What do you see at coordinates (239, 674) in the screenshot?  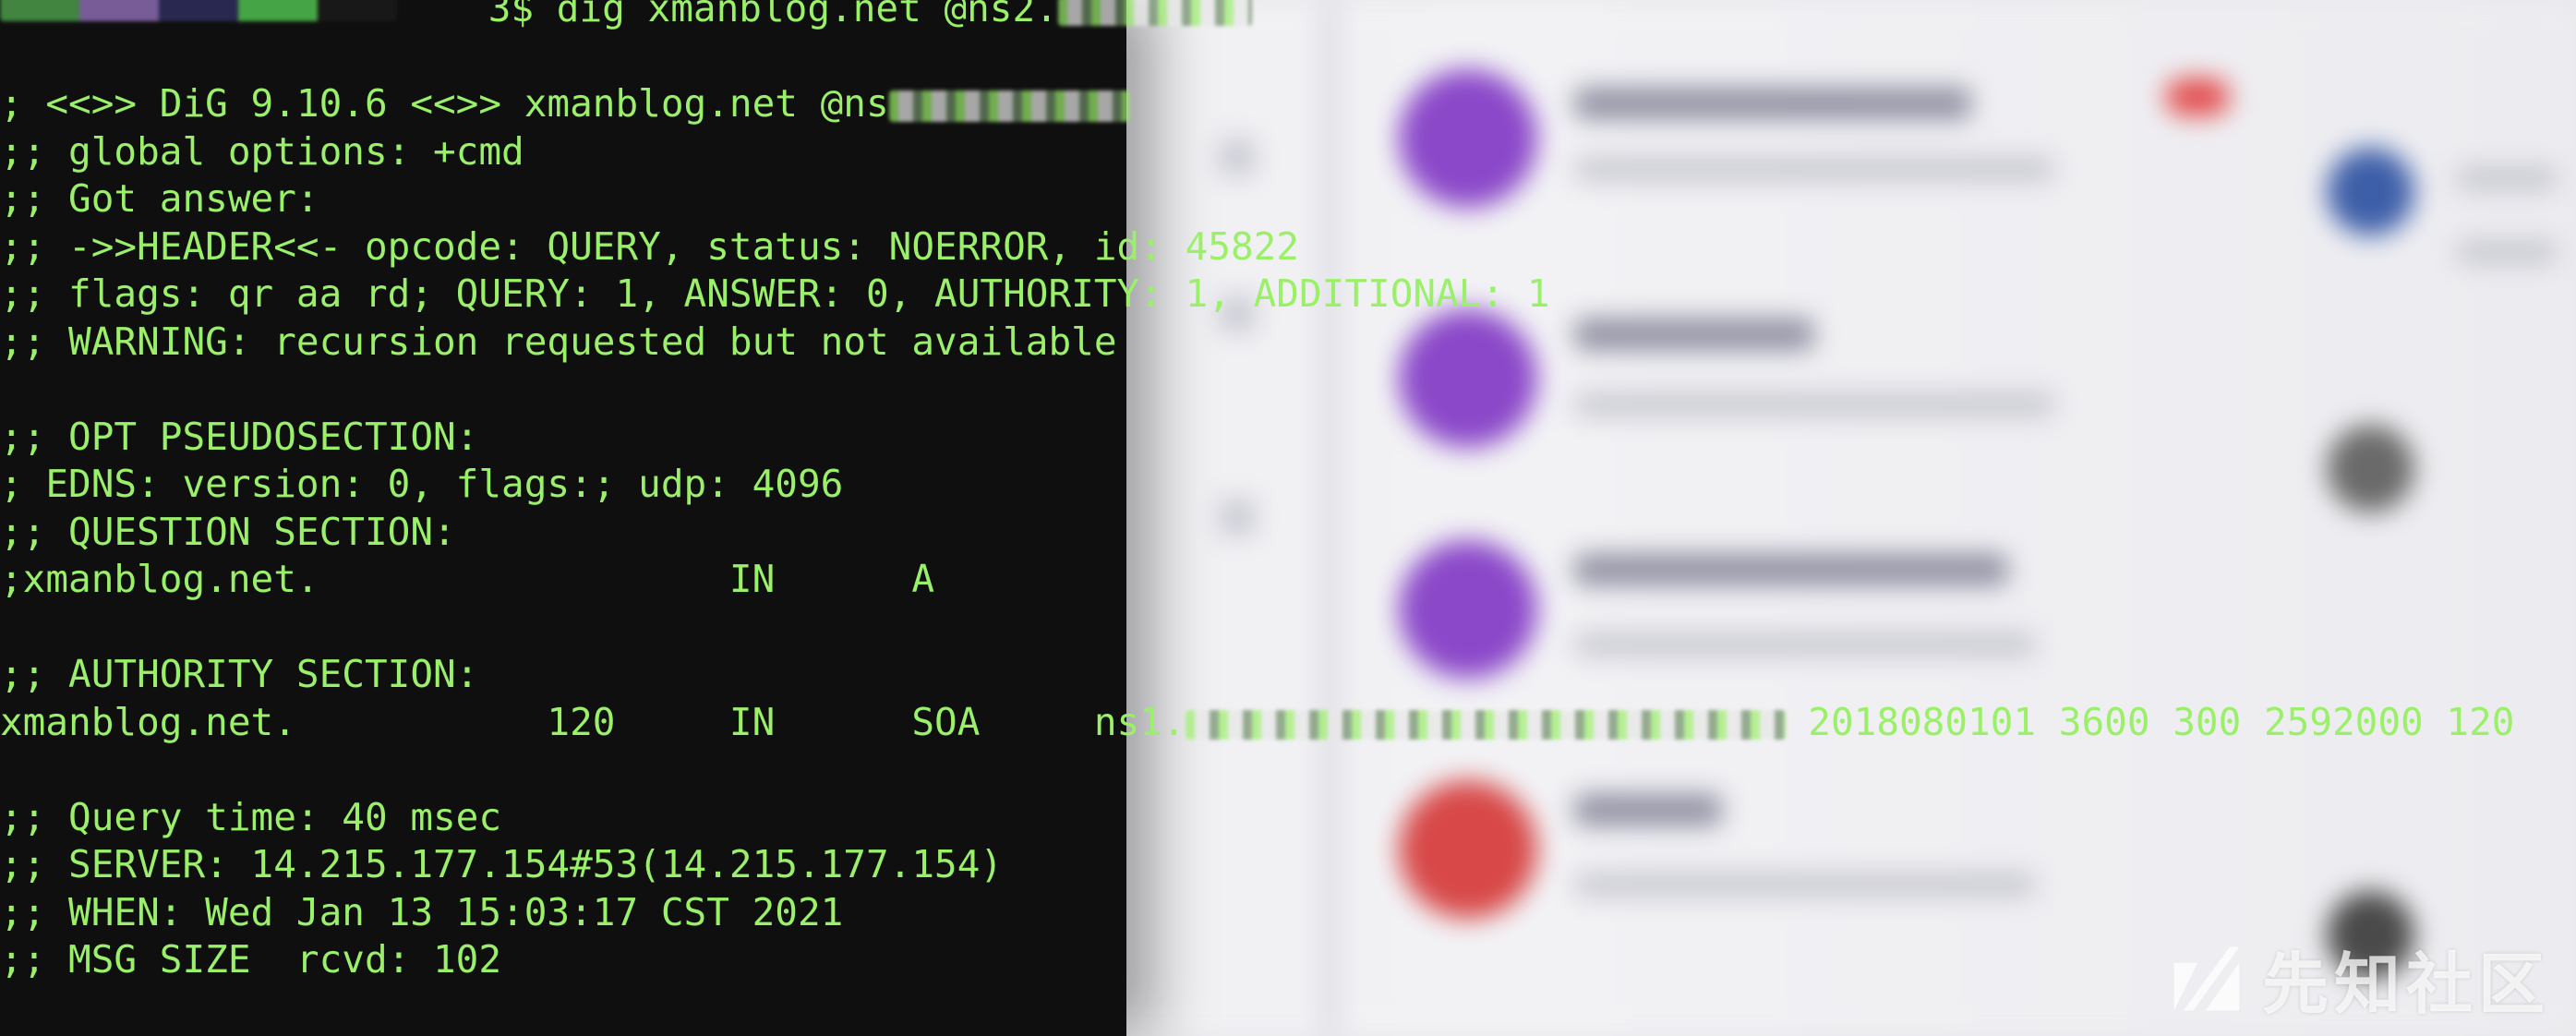 I see `terminal-line: ;; AUTHORITY SECTION:` at bounding box center [239, 674].